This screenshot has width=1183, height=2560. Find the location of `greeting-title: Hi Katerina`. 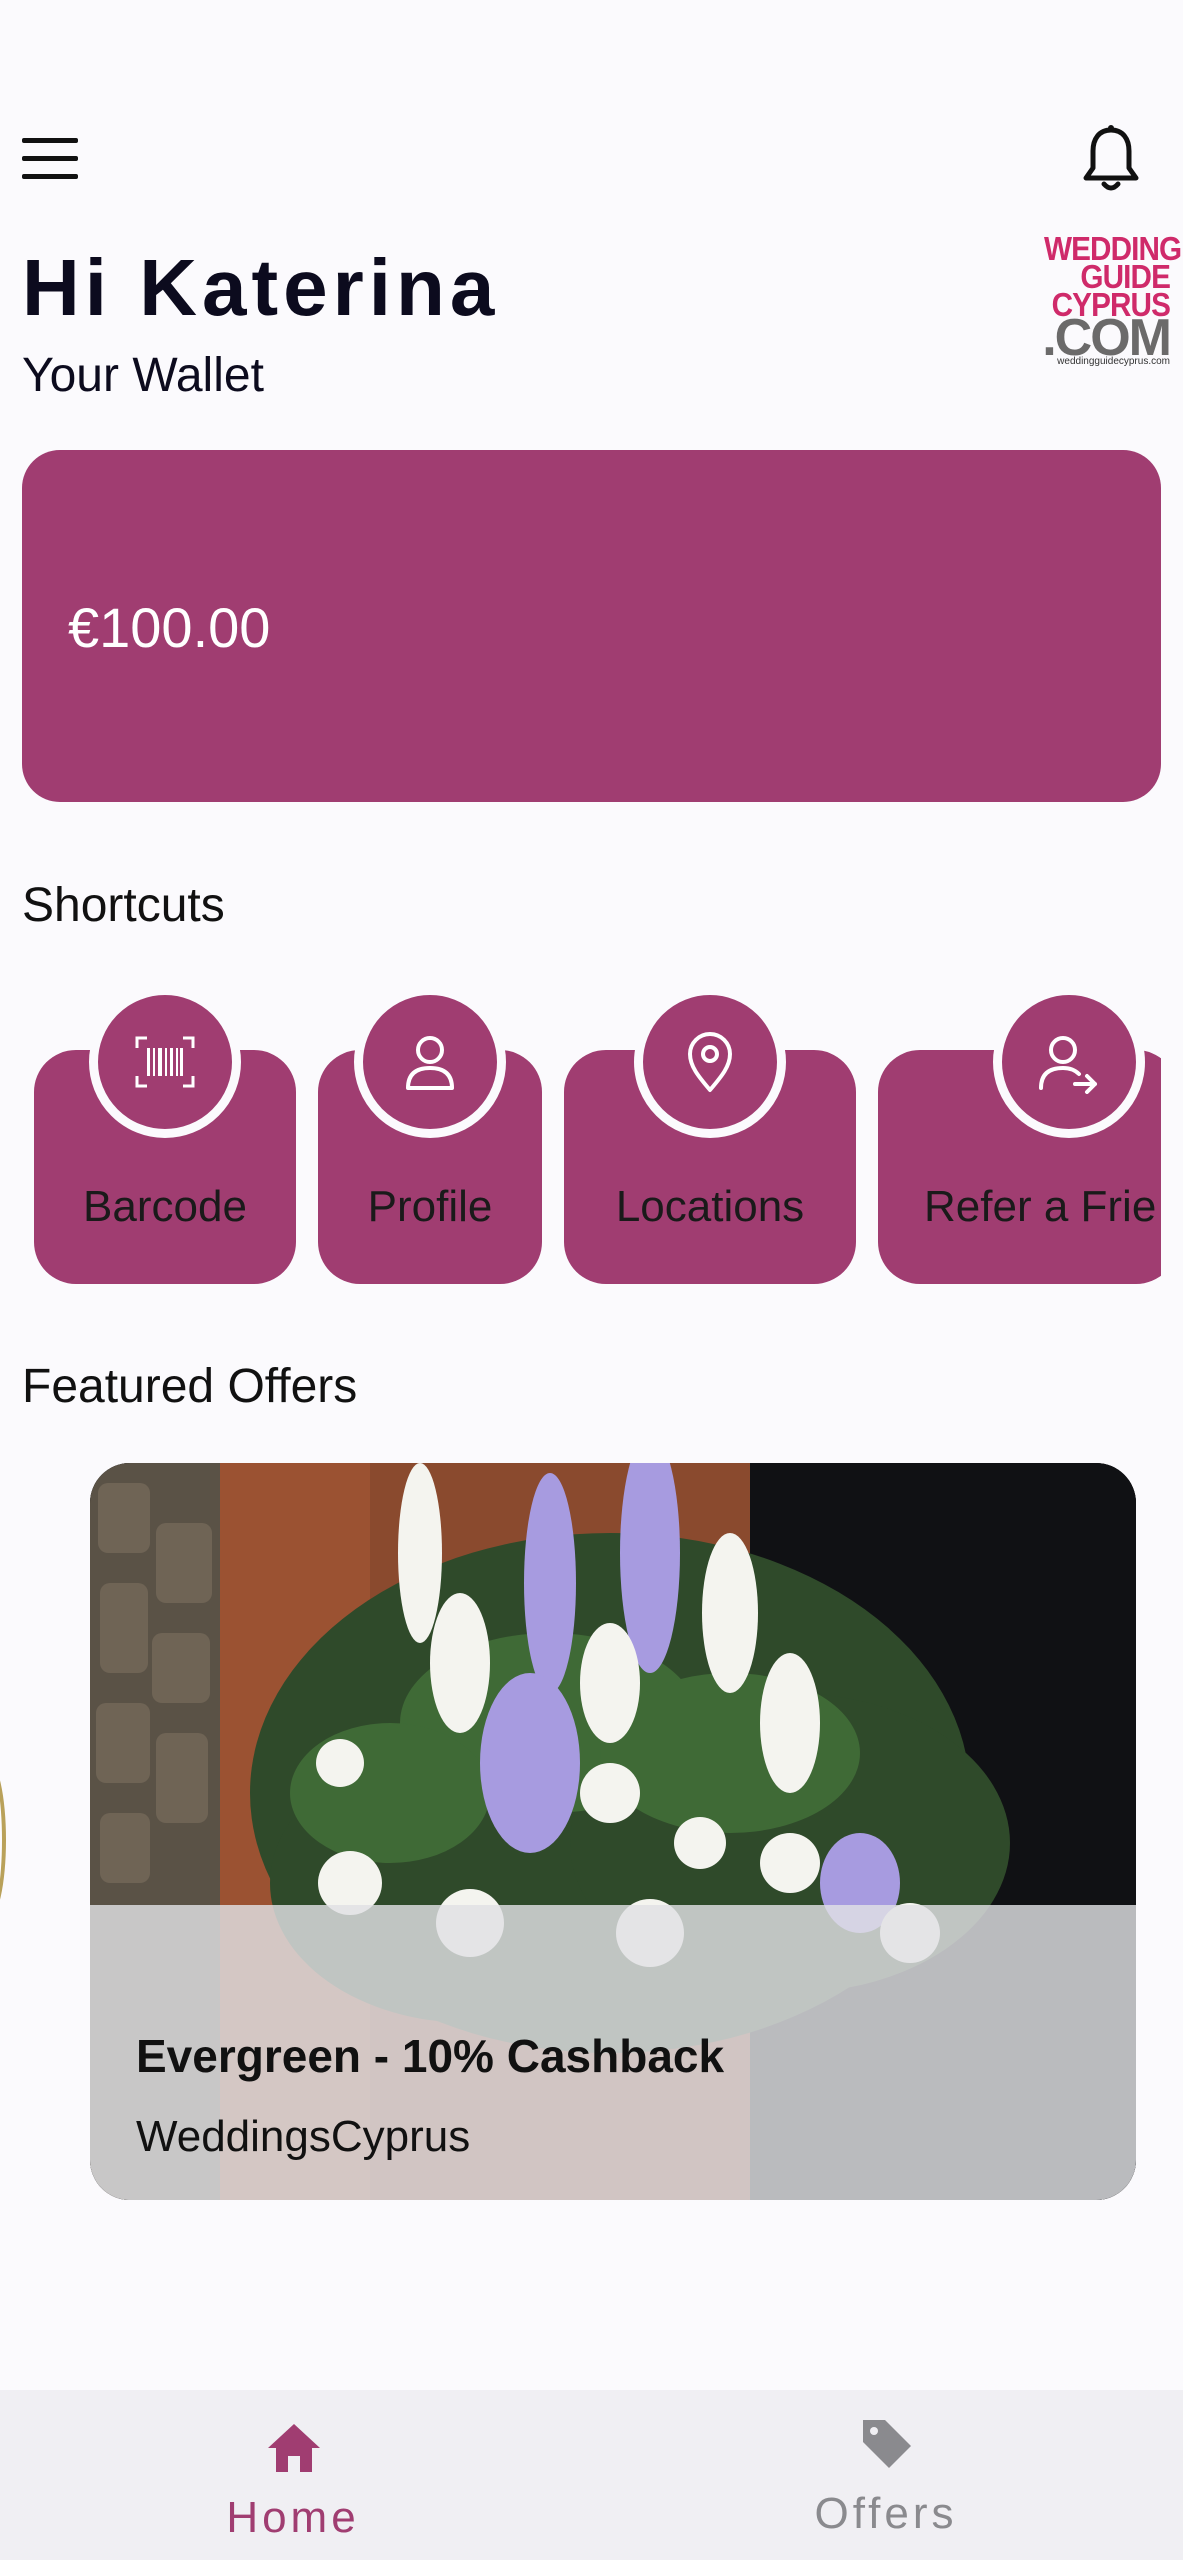

greeting-title: Hi Katerina is located at coordinates (261, 287).